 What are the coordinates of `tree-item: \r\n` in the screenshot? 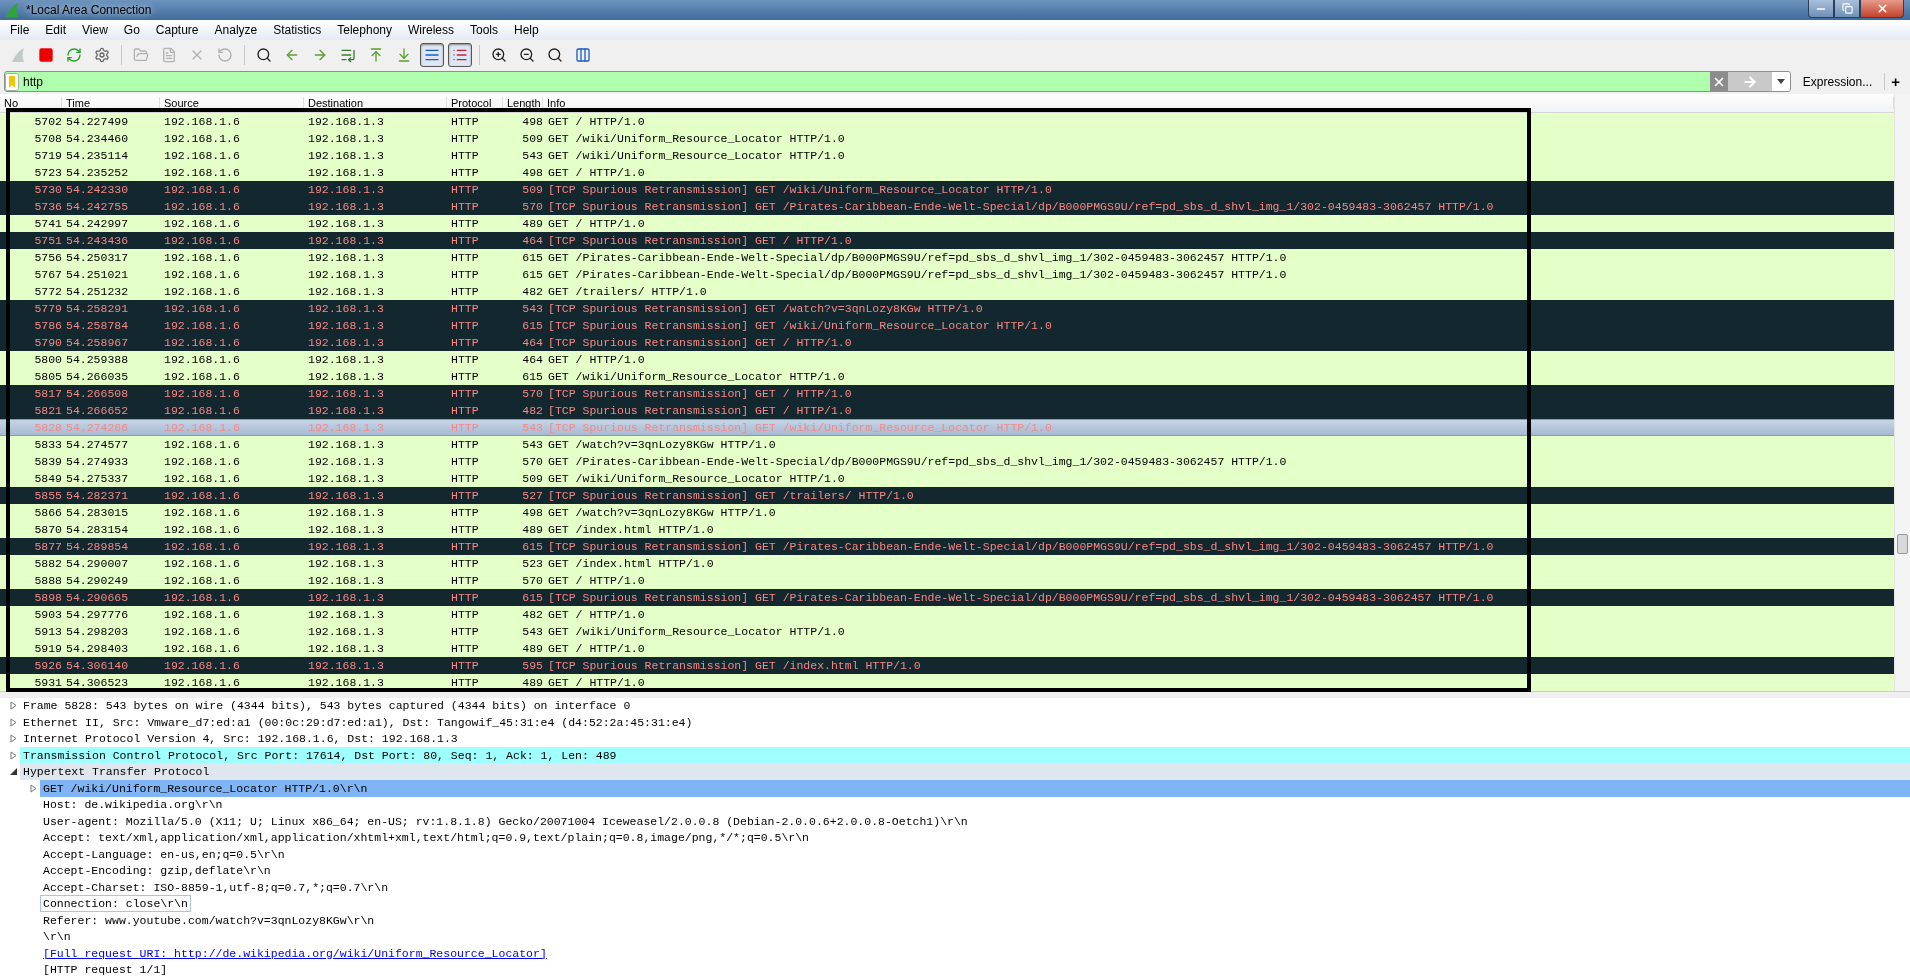 It's located at (57, 937).